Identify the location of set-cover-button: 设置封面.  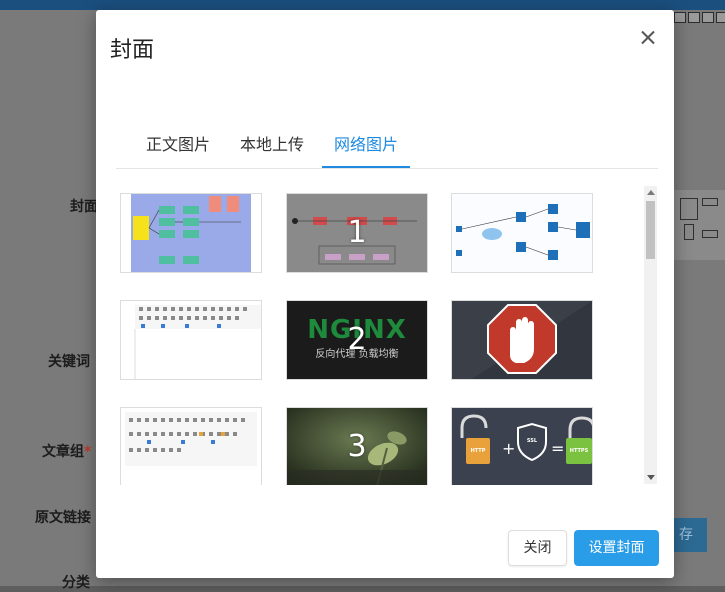
(616, 548).